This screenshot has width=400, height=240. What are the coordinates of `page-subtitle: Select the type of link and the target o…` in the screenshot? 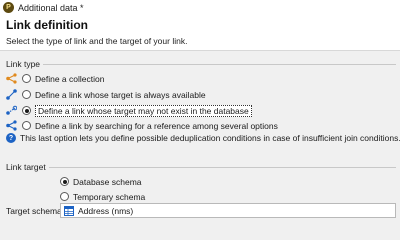 It's located at (97, 41).